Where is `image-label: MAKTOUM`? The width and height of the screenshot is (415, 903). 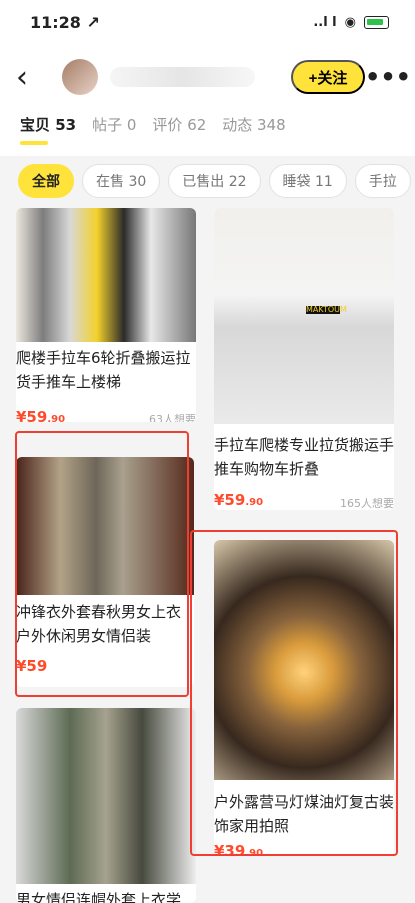
image-label: MAKTOUM is located at coordinates (326, 309).